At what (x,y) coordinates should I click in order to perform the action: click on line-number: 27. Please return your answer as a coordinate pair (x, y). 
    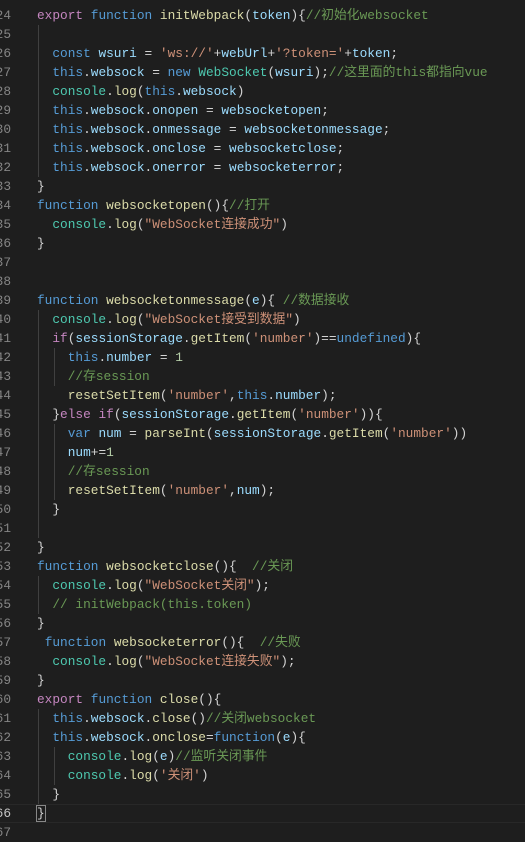
    Looking at the image, I should click on (5, 72).